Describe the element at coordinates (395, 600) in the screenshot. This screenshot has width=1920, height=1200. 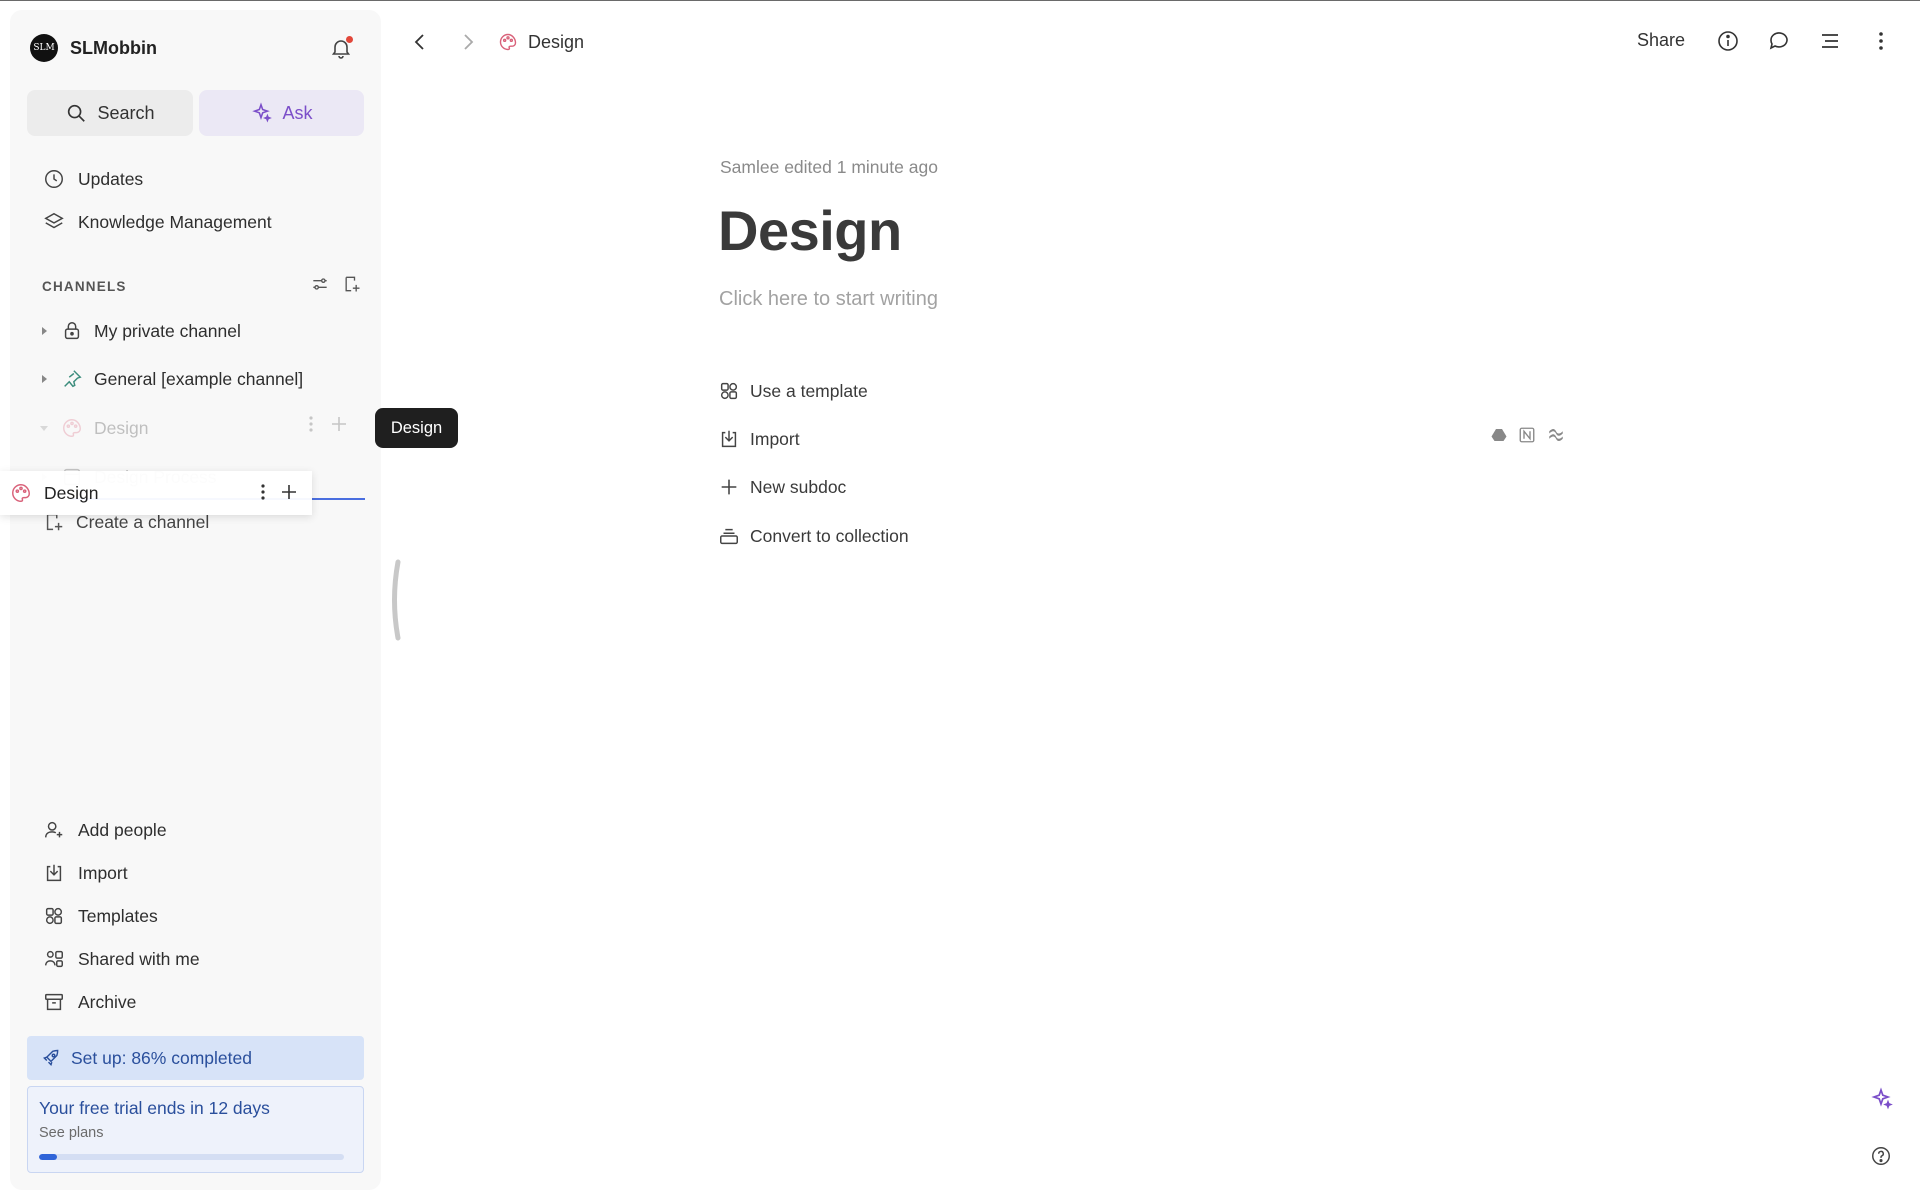
I see `sidebar-resize-handle` at that location.